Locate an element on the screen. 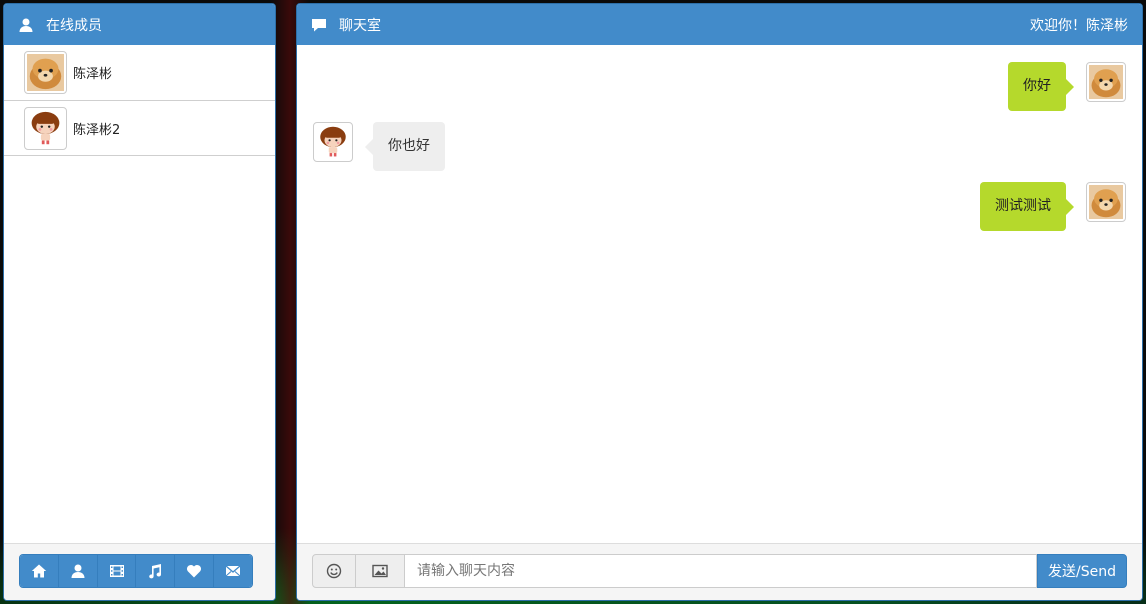 The width and height of the screenshot is (1146, 604). favorite-button is located at coordinates (195, 571).